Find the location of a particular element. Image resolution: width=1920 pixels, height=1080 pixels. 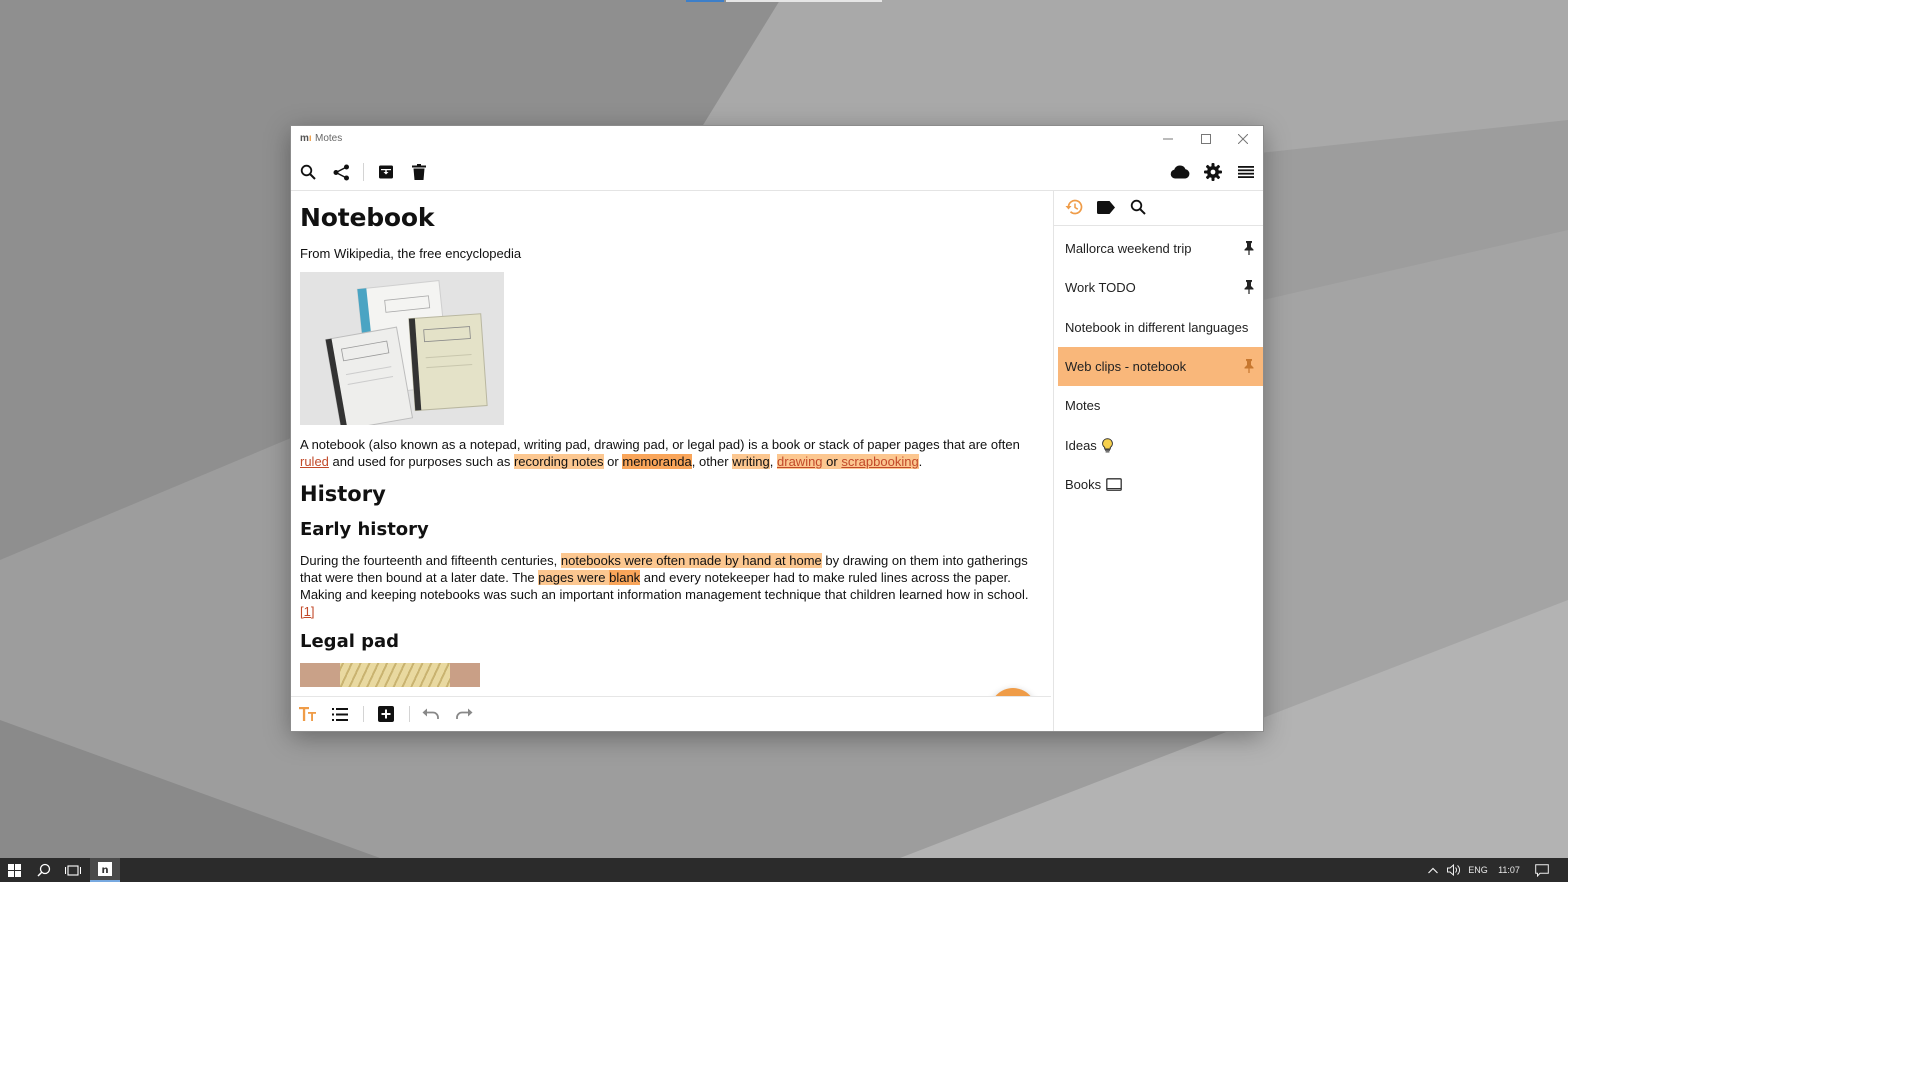

bottom-toolbar is located at coordinates (671, 713).